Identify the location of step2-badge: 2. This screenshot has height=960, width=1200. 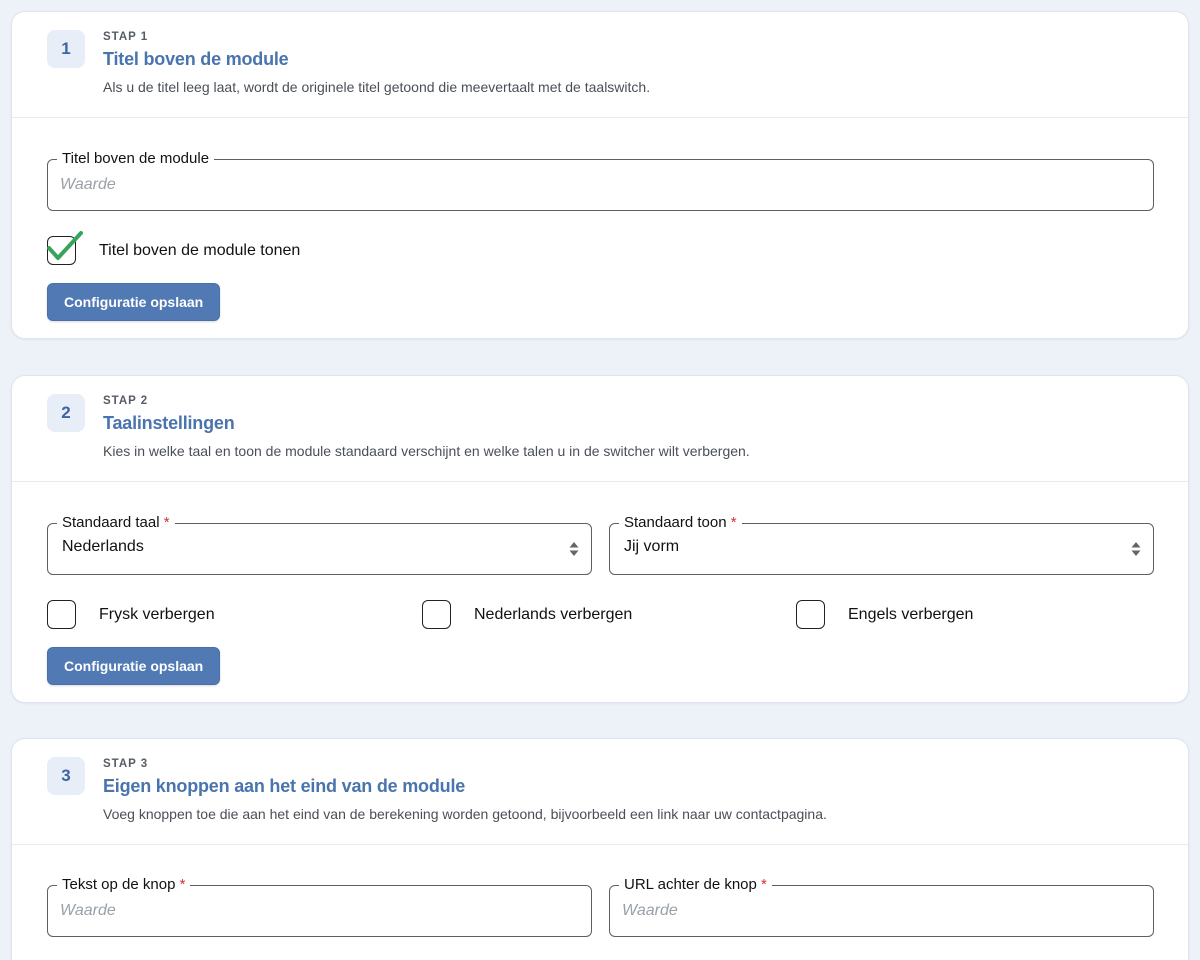
(66, 413).